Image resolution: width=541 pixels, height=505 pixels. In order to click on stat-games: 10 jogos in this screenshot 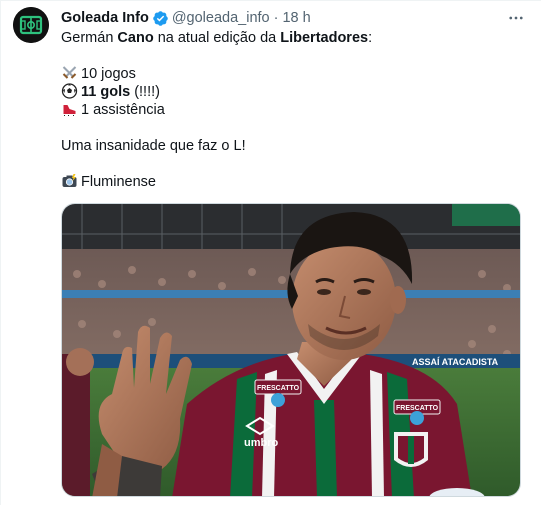, I will do `click(293, 74)`.